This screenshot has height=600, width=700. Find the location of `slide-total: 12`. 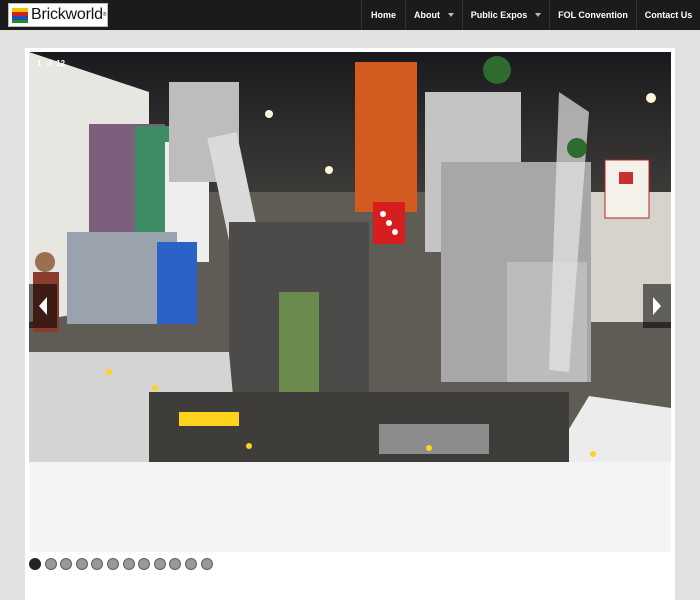

slide-total: 12 is located at coordinates (61, 63).